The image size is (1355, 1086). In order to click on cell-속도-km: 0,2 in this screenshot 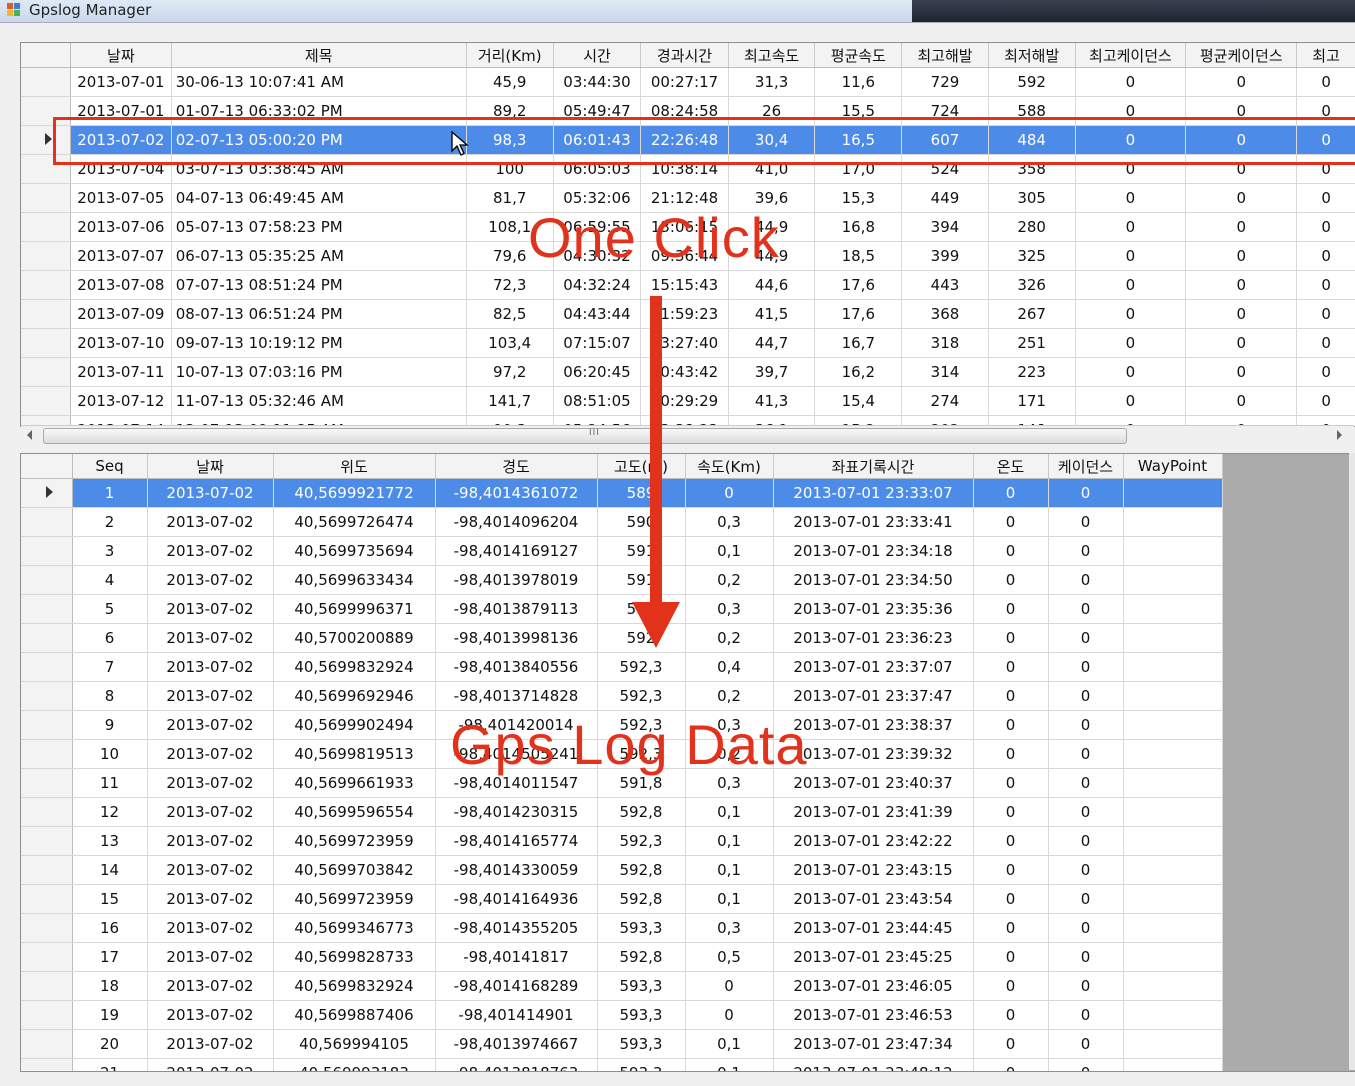, I will do `click(729, 638)`.